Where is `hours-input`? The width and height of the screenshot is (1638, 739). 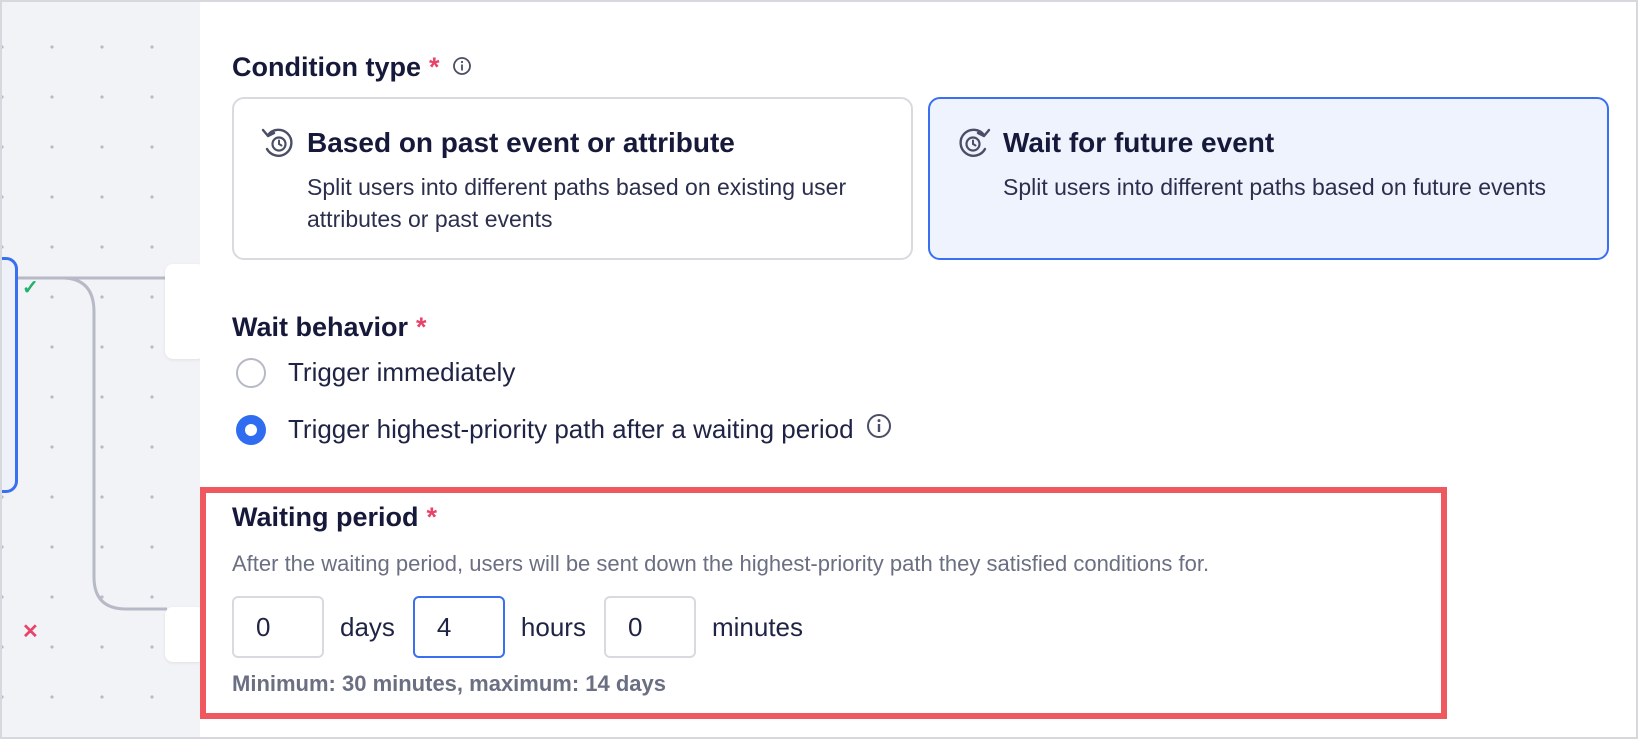 hours-input is located at coordinates (458, 627).